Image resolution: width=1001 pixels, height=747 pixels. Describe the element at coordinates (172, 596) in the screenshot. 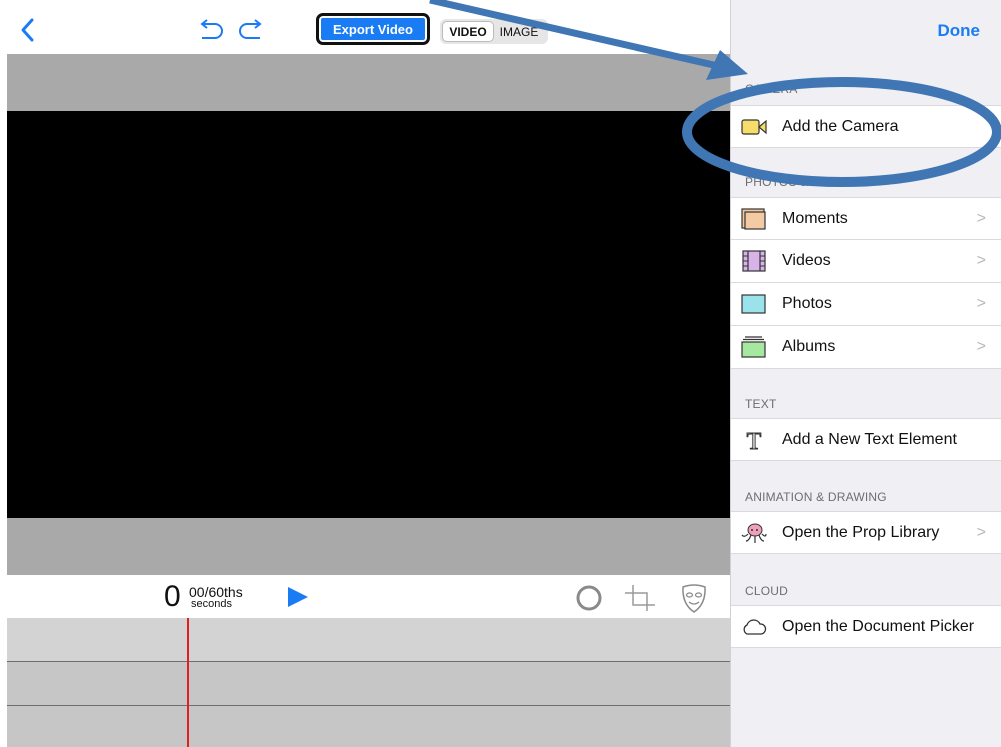

I see `time-seconds: 0` at that location.